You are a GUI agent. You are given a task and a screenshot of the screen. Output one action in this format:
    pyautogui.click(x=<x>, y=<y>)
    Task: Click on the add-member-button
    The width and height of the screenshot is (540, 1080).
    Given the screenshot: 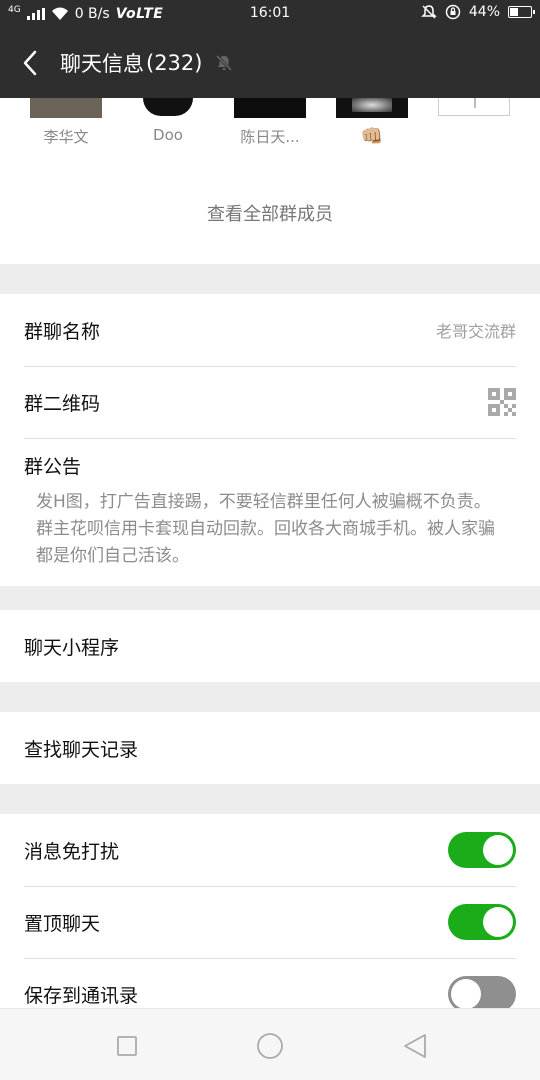 What is the action you would take?
    pyautogui.click(x=474, y=107)
    